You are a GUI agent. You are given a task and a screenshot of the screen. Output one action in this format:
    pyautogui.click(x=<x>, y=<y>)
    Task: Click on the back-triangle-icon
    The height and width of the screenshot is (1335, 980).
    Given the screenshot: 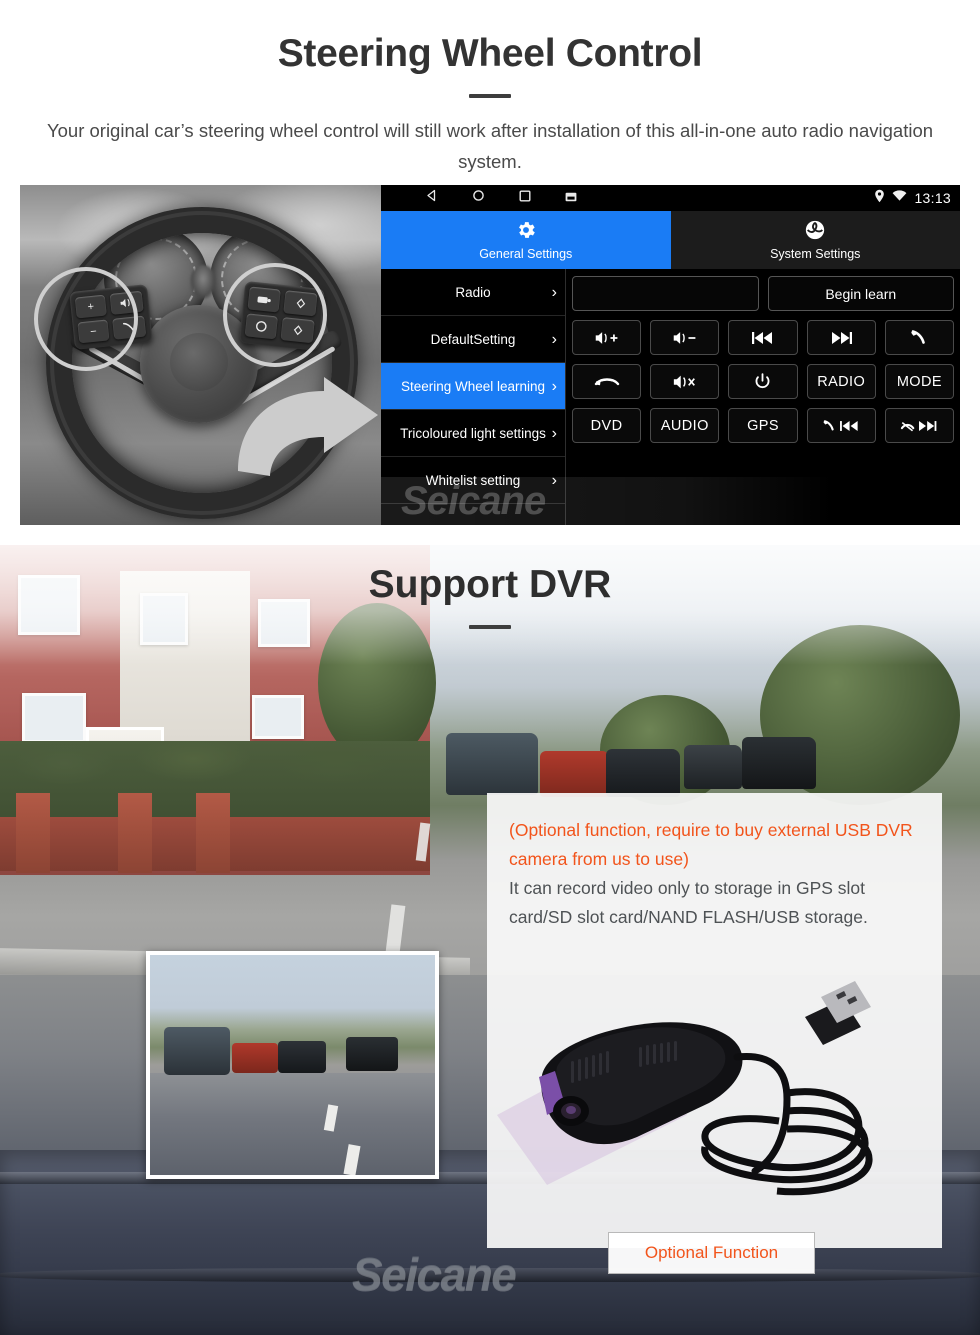 What is the action you would take?
    pyautogui.click(x=431, y=198)
    